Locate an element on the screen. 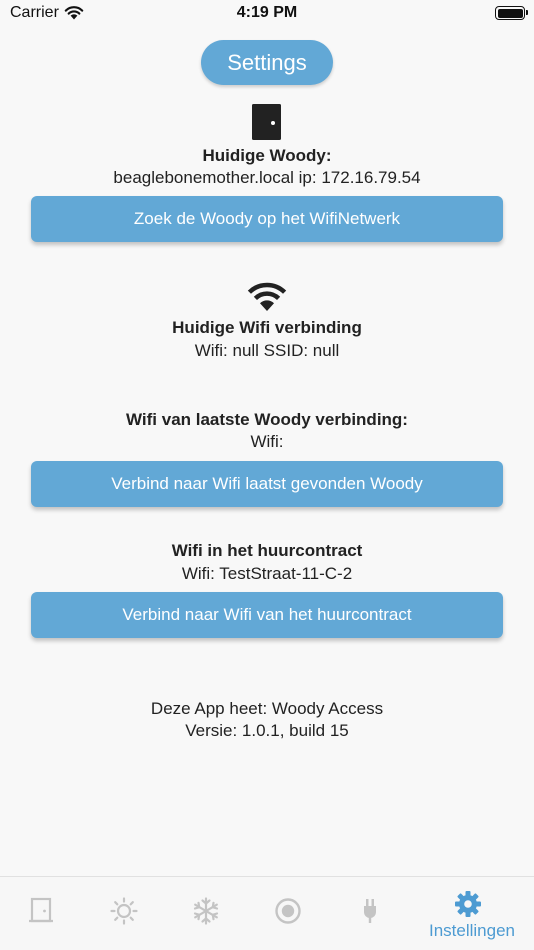 This screenshot has height=950, width=534. plug-icon is located at coordinates (370, 911).